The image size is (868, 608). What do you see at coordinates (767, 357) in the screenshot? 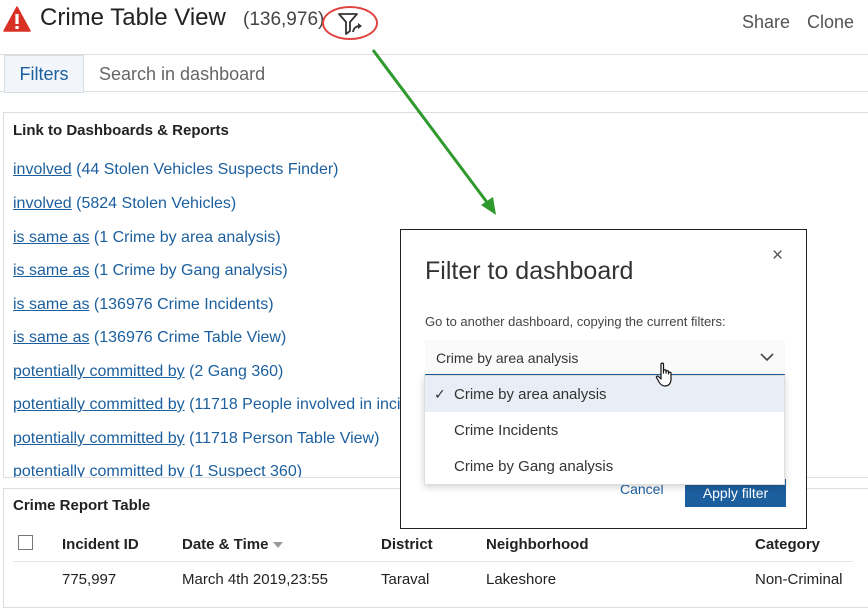
I see `chevron-down-icon` at bounding box center [767, 357].